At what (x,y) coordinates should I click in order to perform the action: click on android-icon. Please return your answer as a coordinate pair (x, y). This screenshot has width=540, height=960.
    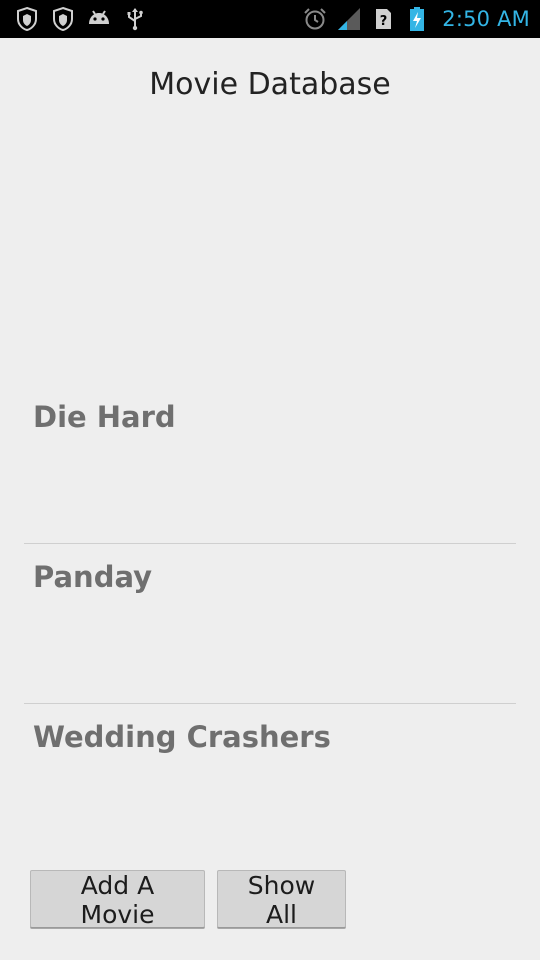
    Looking at the image, I should click on (99, 19).